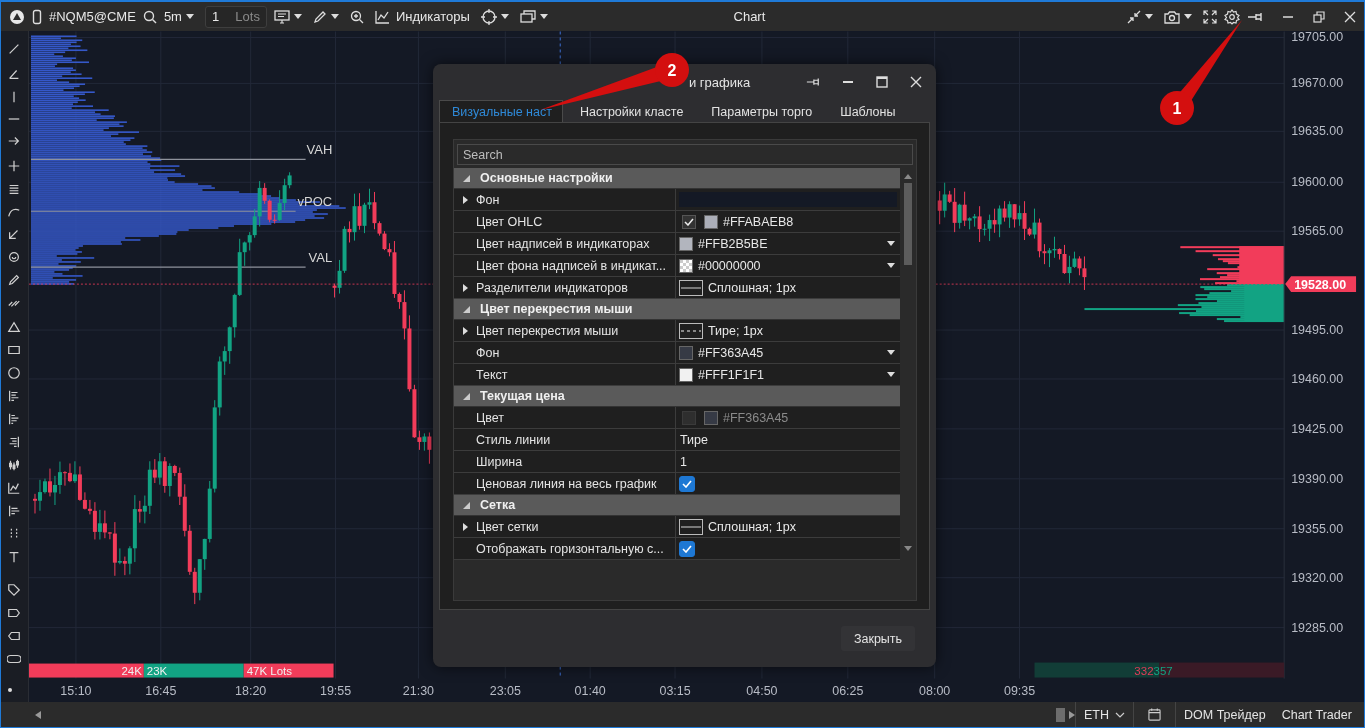 The height and width of the screenshot is (728, 1365). Describe the element at coordinates (172, 16) in the screenshot. I see `timeframe-label: 5m` at that location.